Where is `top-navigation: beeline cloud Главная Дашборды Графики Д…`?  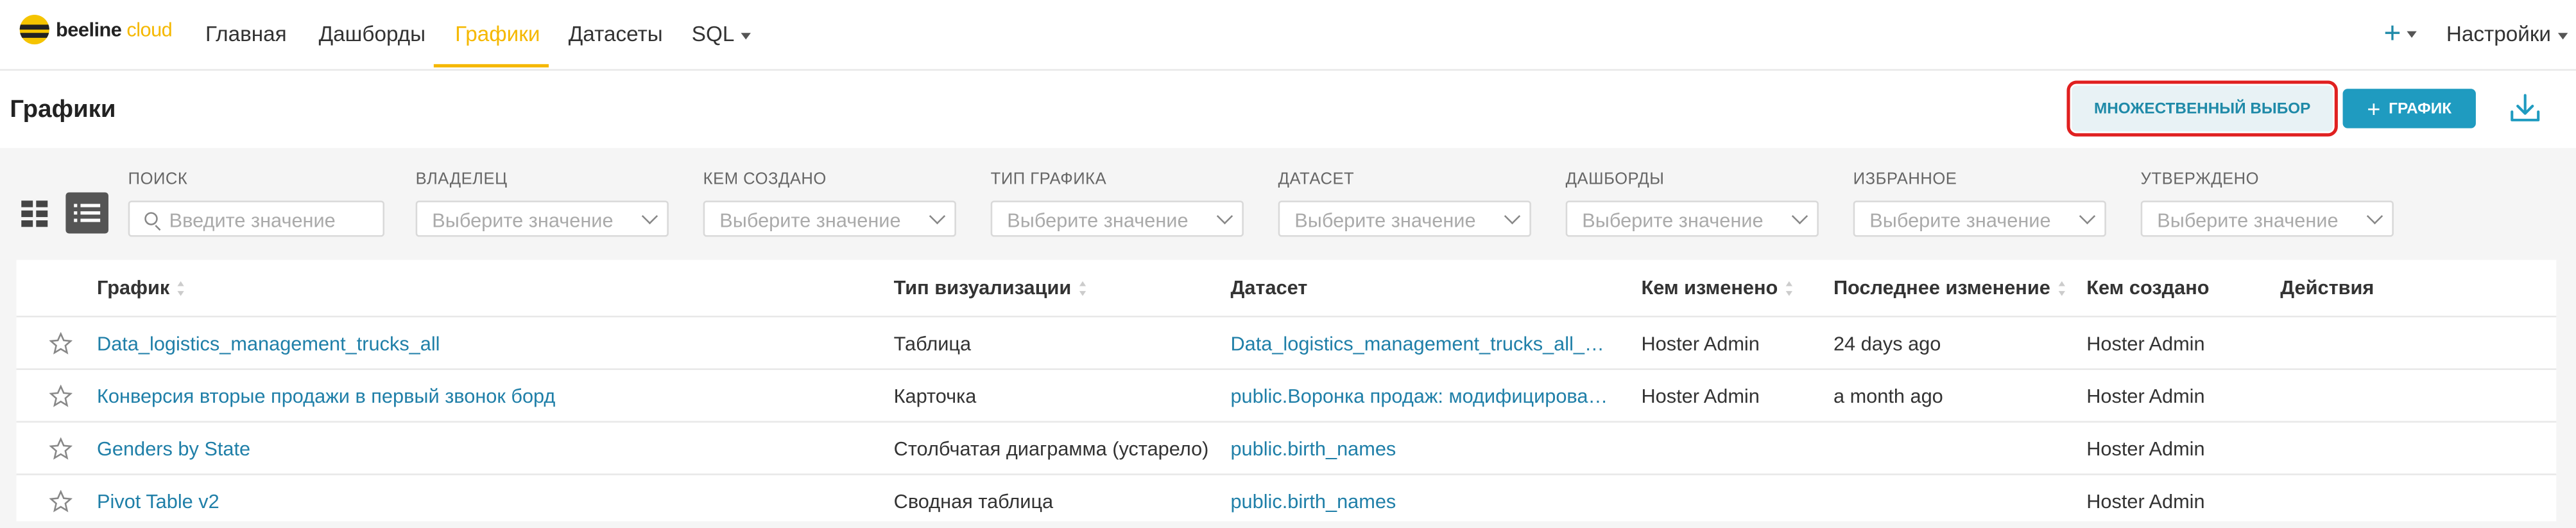
top-navigation: beeline cloud Главная Дашборды Графики Д… is located at coordinates (1288, 35).